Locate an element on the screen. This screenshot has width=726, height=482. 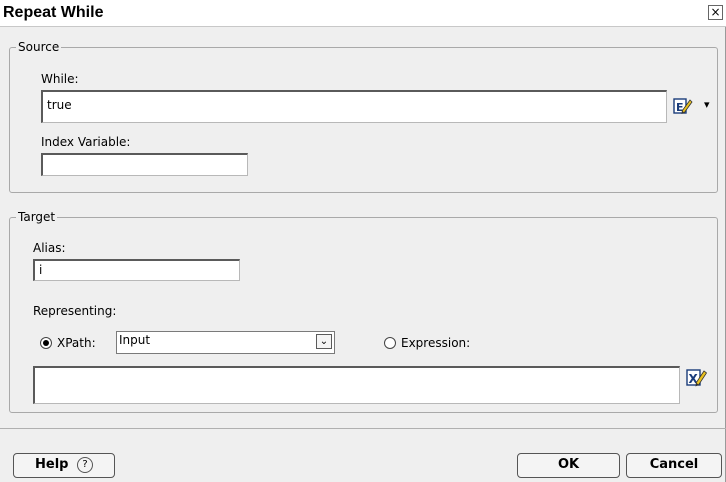
index-variable-input is located at coordinates (144, 164).